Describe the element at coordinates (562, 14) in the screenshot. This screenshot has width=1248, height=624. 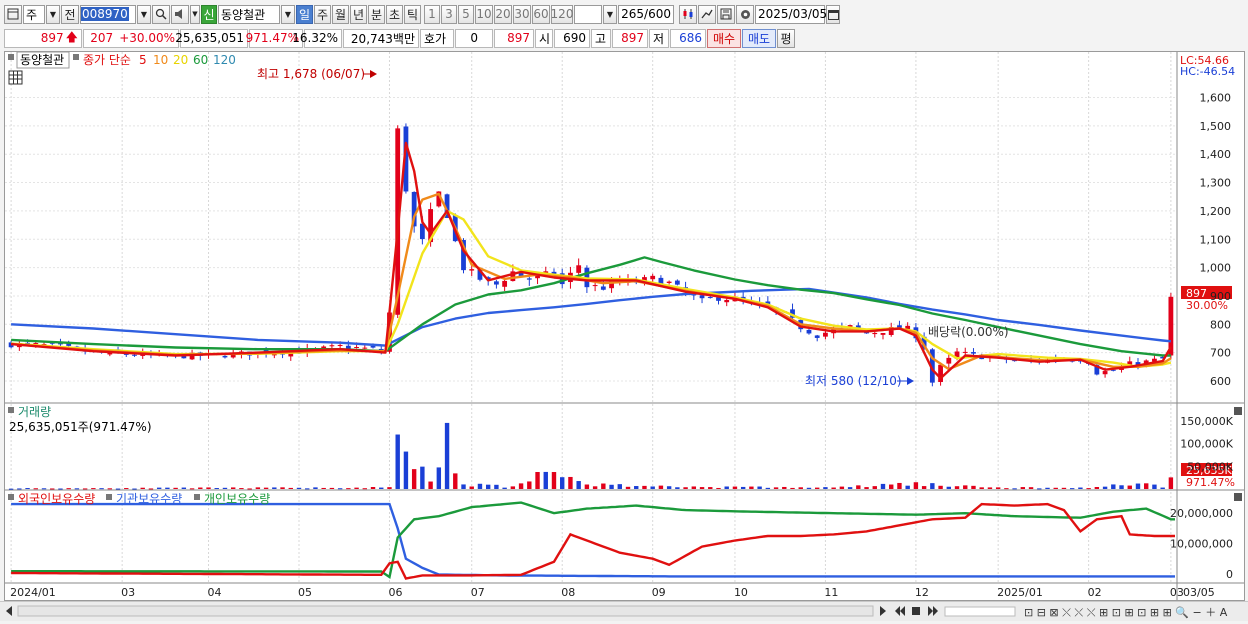
I see `interval-button: 120` at that location.